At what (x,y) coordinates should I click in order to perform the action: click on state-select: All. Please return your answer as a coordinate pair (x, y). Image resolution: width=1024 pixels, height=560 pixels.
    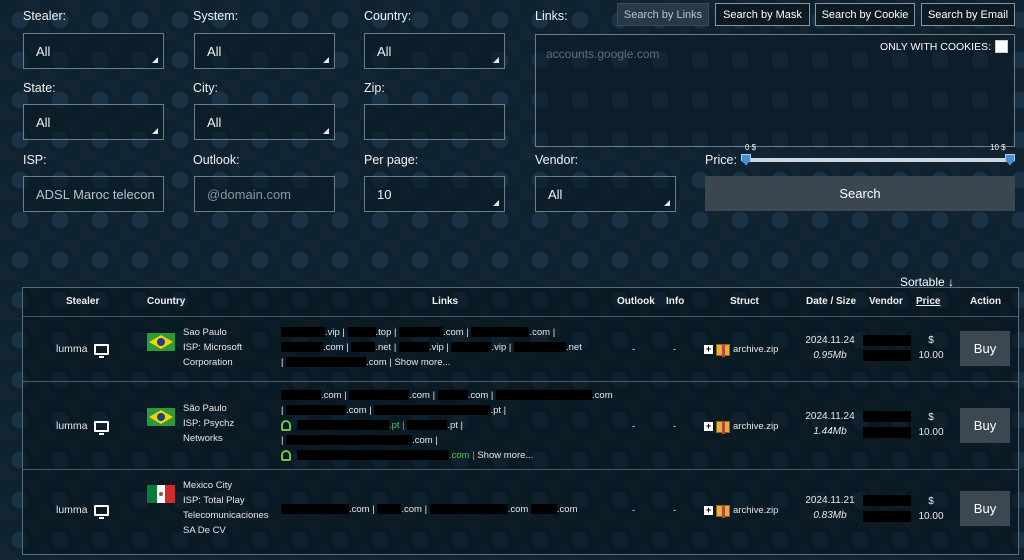
    Looking at the image, I should click on (93, 122).